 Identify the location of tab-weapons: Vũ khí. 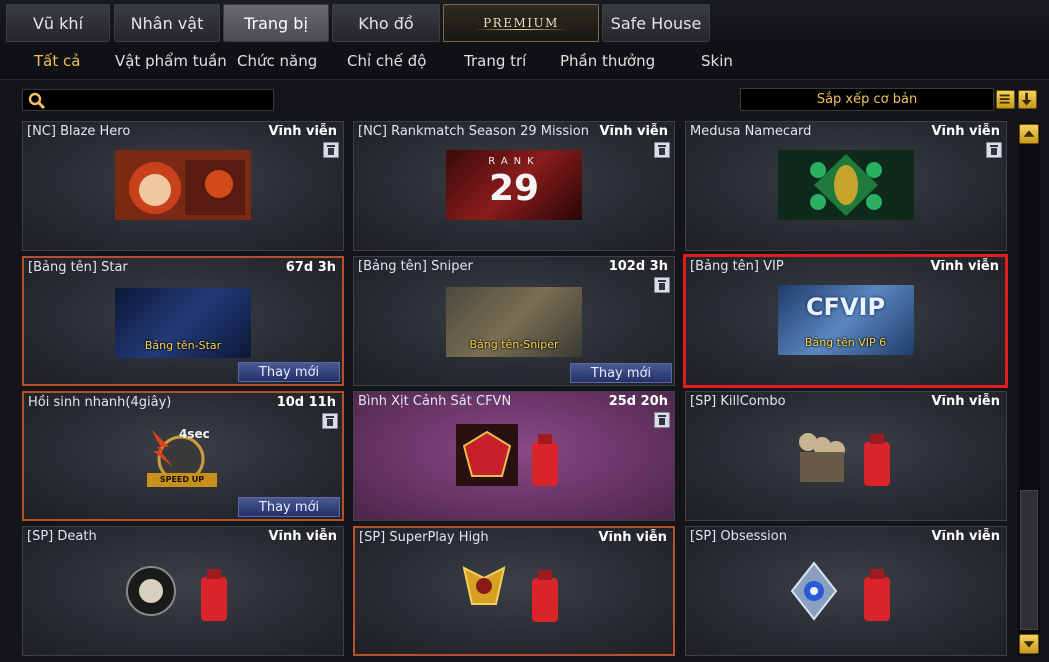
(58, 23).